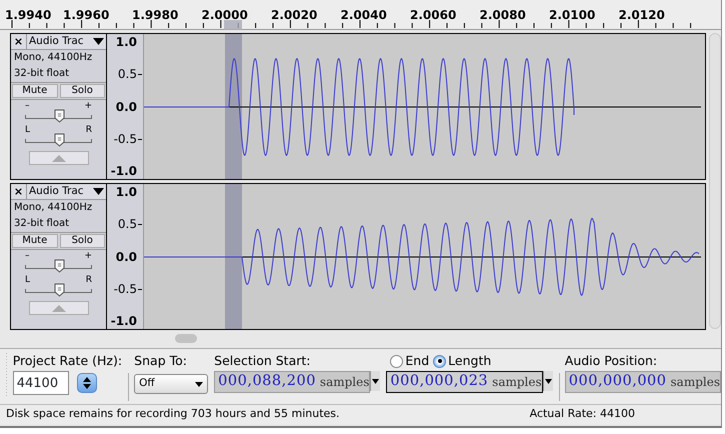 Image resolution: width=725 pixels, height=434 pixels. I want to click on rate-stepper-button, so click(86, 383).